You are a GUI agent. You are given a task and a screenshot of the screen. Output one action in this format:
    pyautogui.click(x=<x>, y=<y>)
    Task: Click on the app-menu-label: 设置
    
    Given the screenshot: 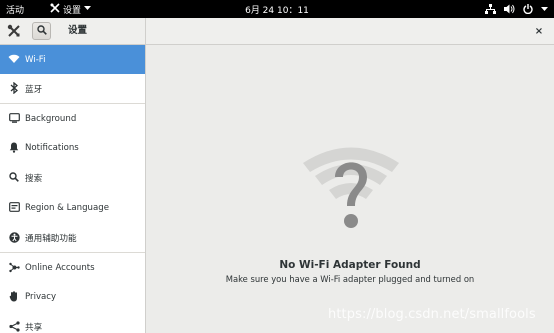 What is the action you would take?
    pyautogui.click(x=72, y=10)
    